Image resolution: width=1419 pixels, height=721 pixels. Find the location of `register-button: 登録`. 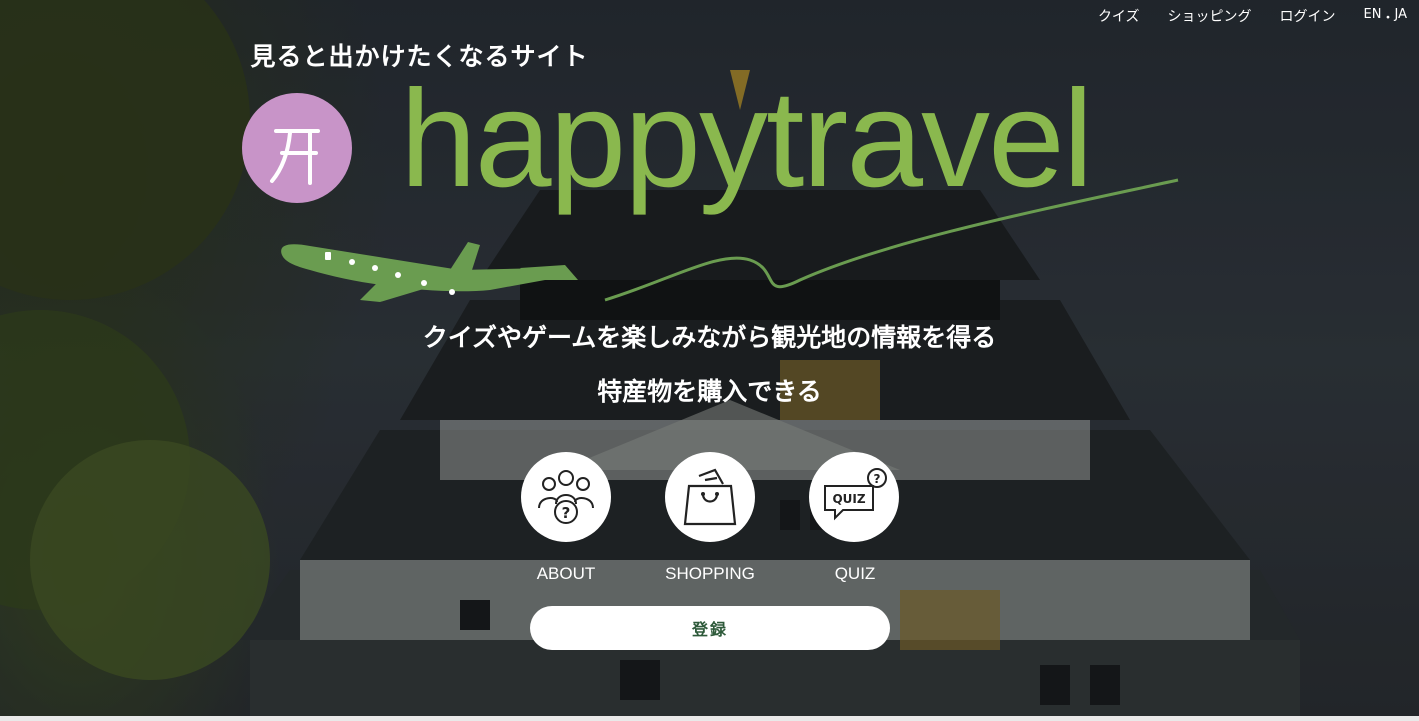

register-button: 登録 is located at coordinates (710, 628).